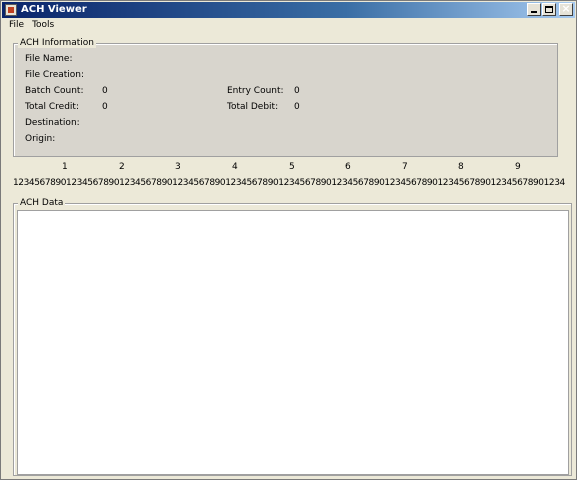 Image resolution: width=577 pixels, height=480 pixels. Describe the element at coordinates (297, 91) in the screenshot. I see `entry-count-value: 0` at that location.